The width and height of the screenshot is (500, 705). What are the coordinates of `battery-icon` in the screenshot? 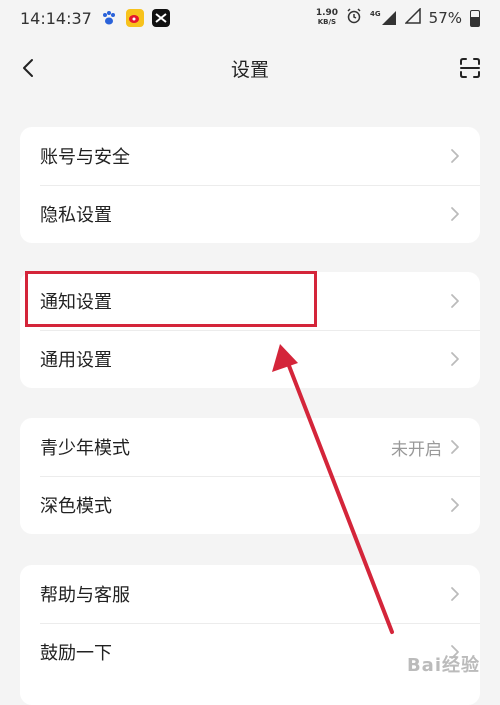 It's located at (475, 18).